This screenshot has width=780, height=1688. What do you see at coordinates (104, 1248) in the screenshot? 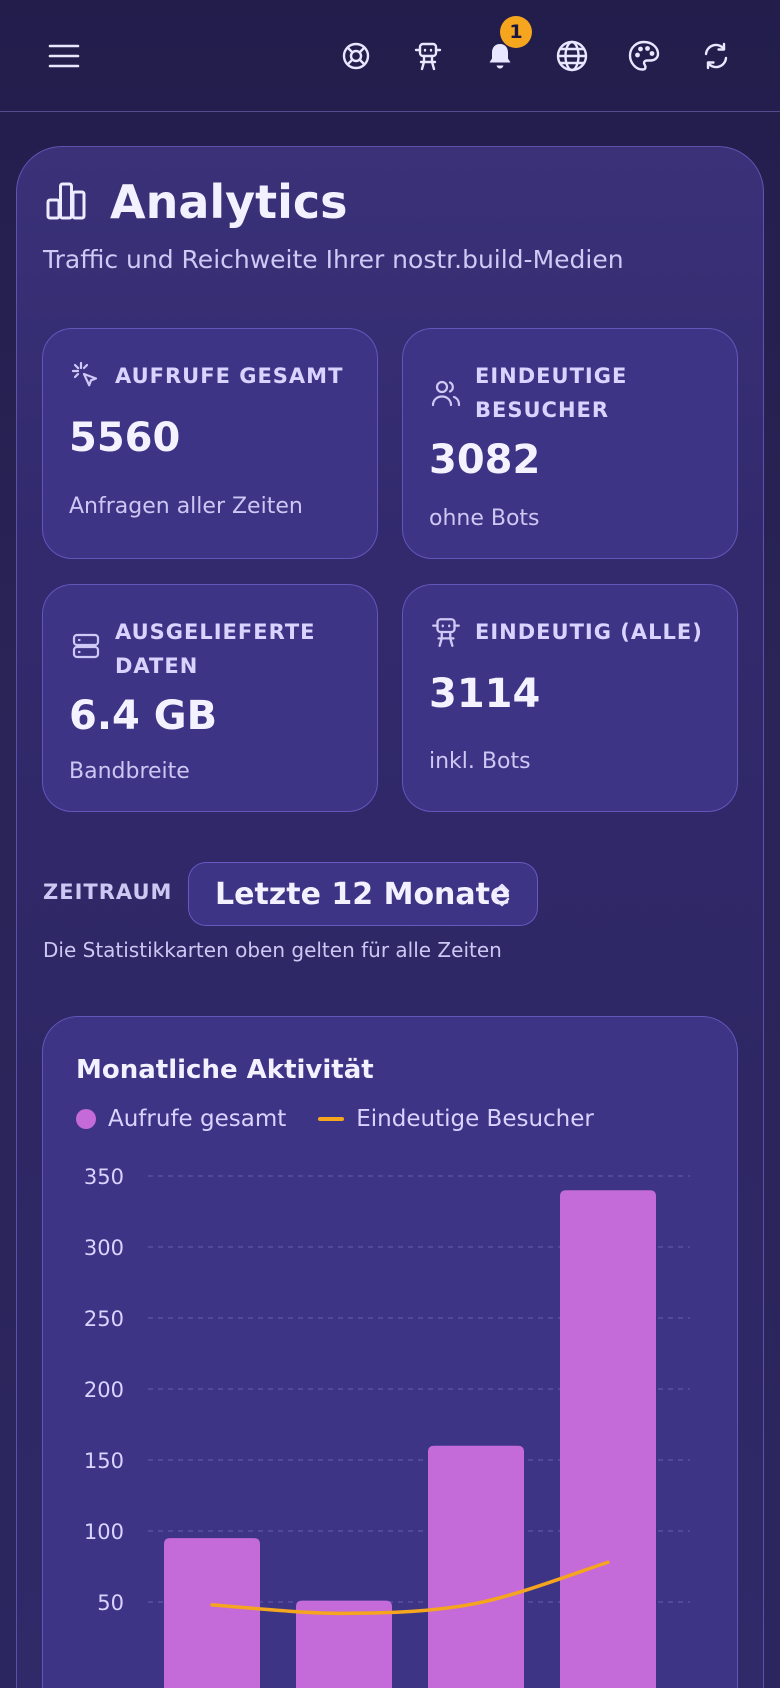
I see `y-tick-label: 300` at bounding box center [104, 1248].